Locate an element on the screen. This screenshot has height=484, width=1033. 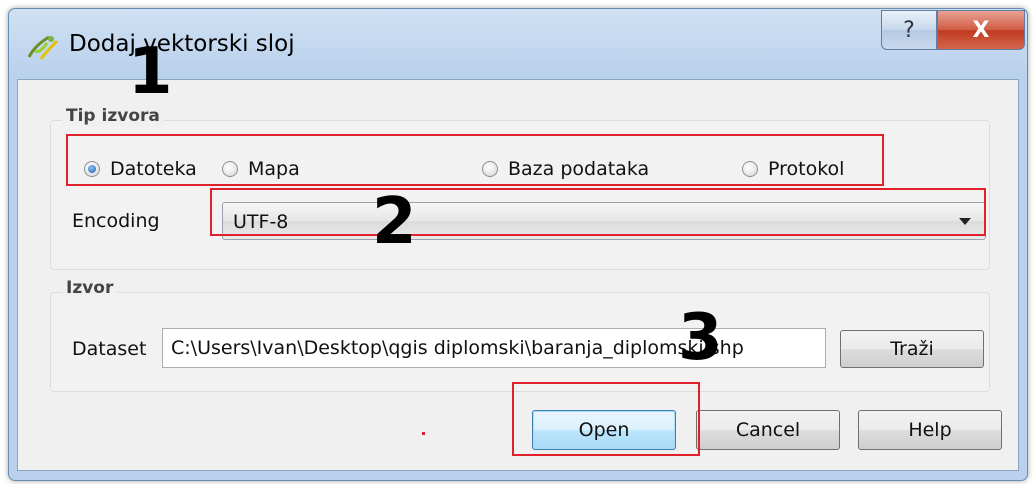
annotation-1: 1 is located at coordinates (150, 72).